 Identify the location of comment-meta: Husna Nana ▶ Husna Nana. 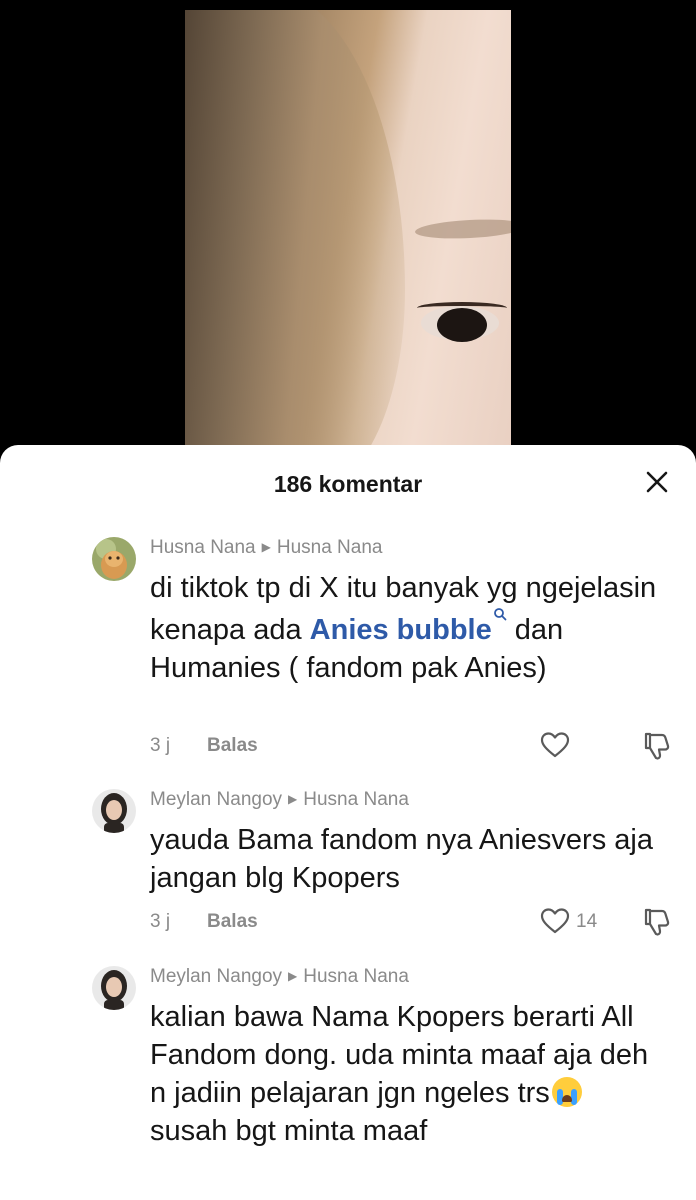
(266, 548).